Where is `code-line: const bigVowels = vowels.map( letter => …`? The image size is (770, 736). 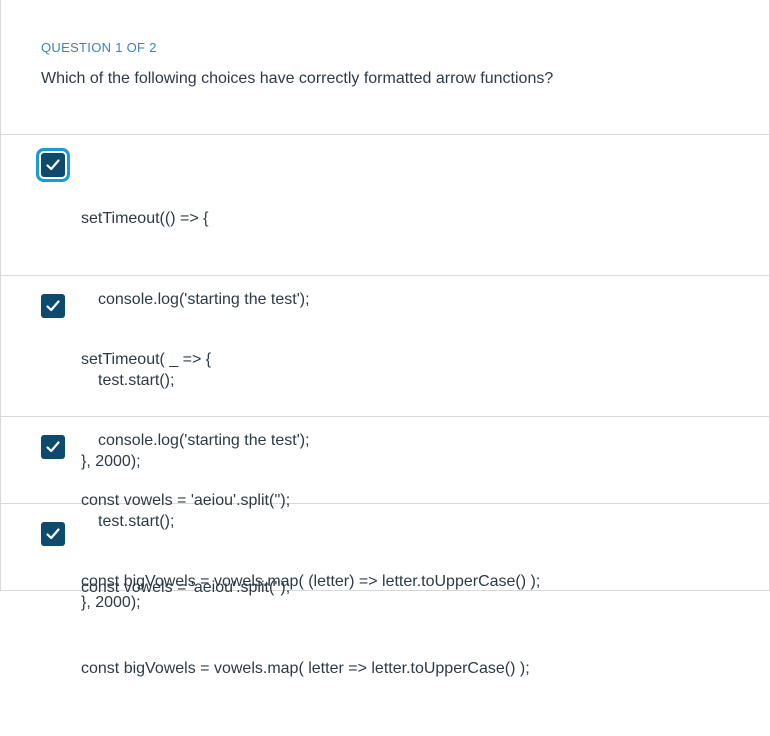 code-line: const bigVowels = vowels.map( letter => … is located at coordinates (305, 668).